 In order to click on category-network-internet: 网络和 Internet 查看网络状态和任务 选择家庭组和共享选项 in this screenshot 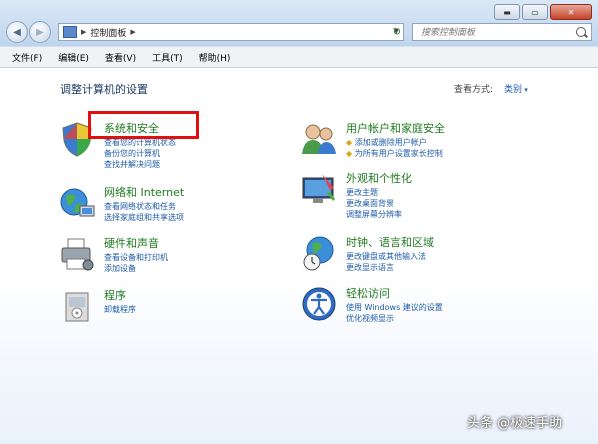, I will do `click(168, 209)`.